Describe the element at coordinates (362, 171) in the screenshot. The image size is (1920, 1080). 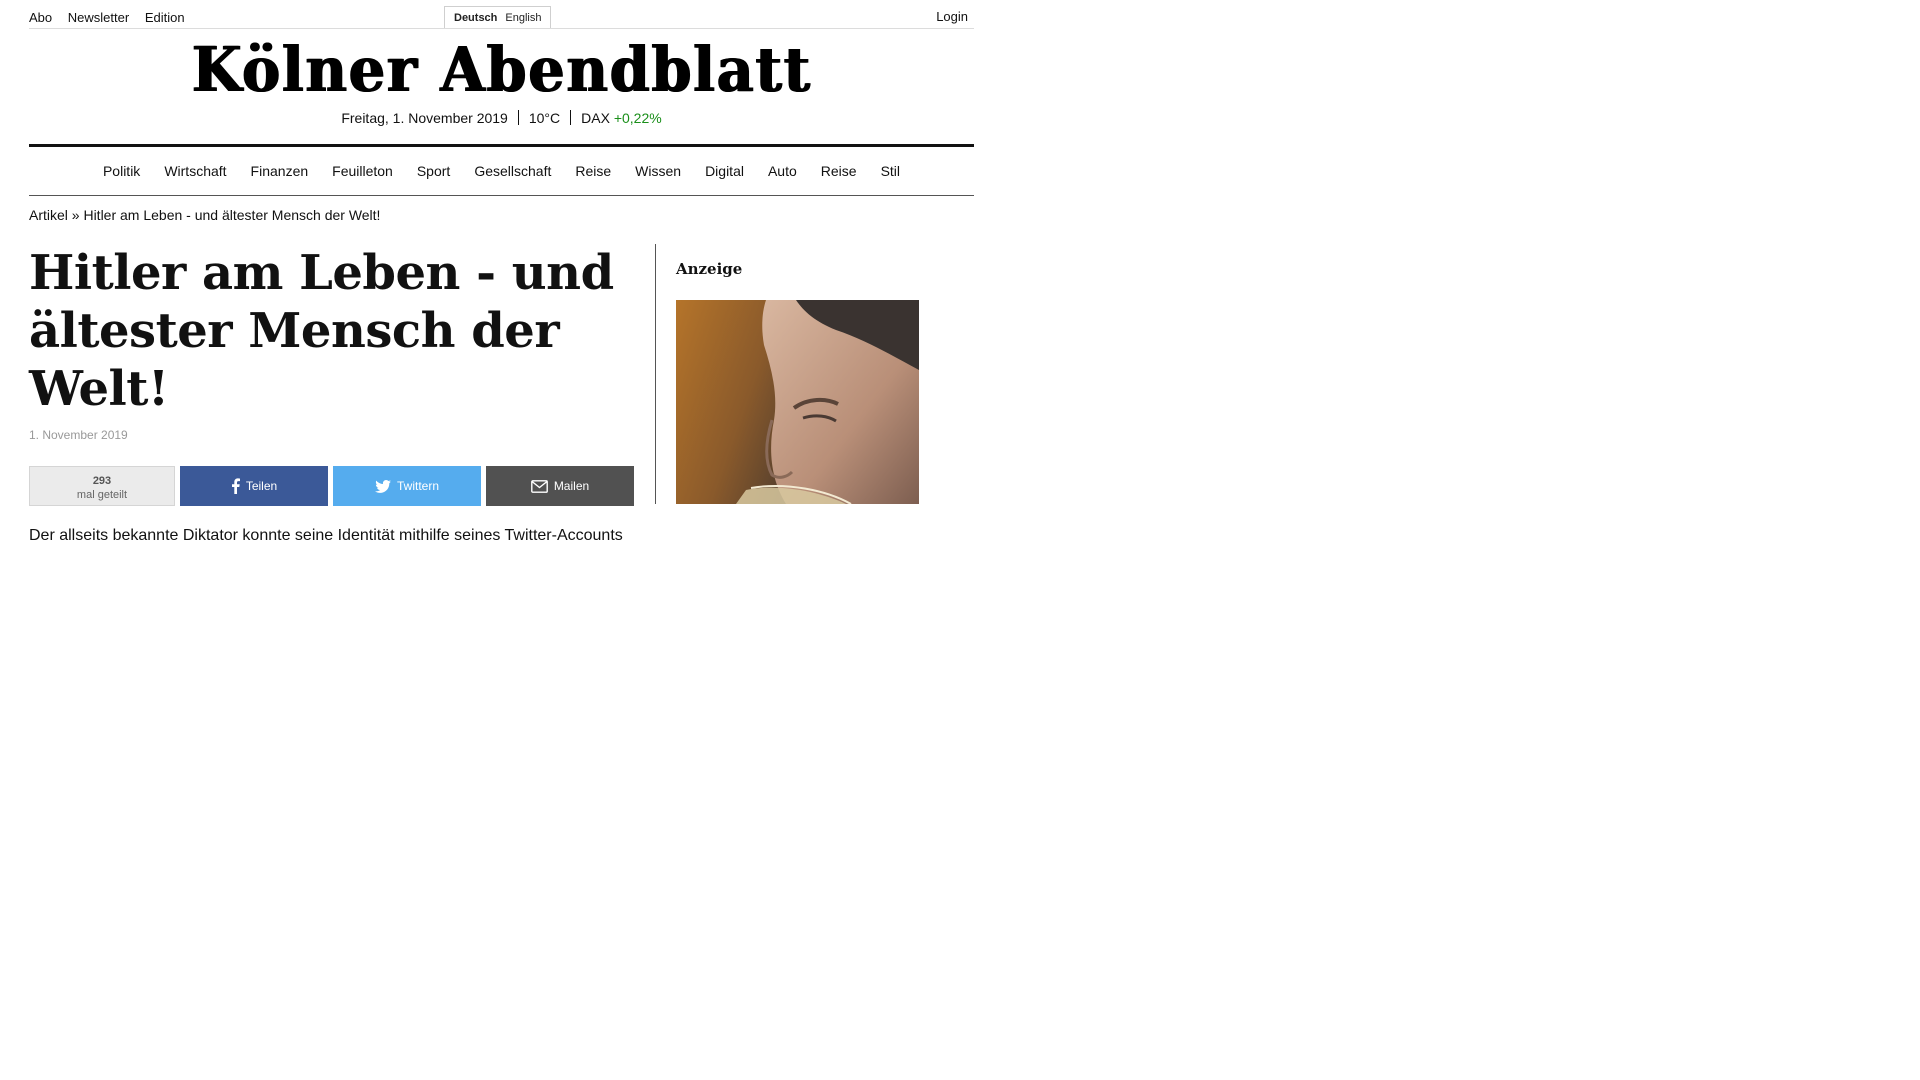
I see `nav-item-feuilleton: Feuilleton` at that location.